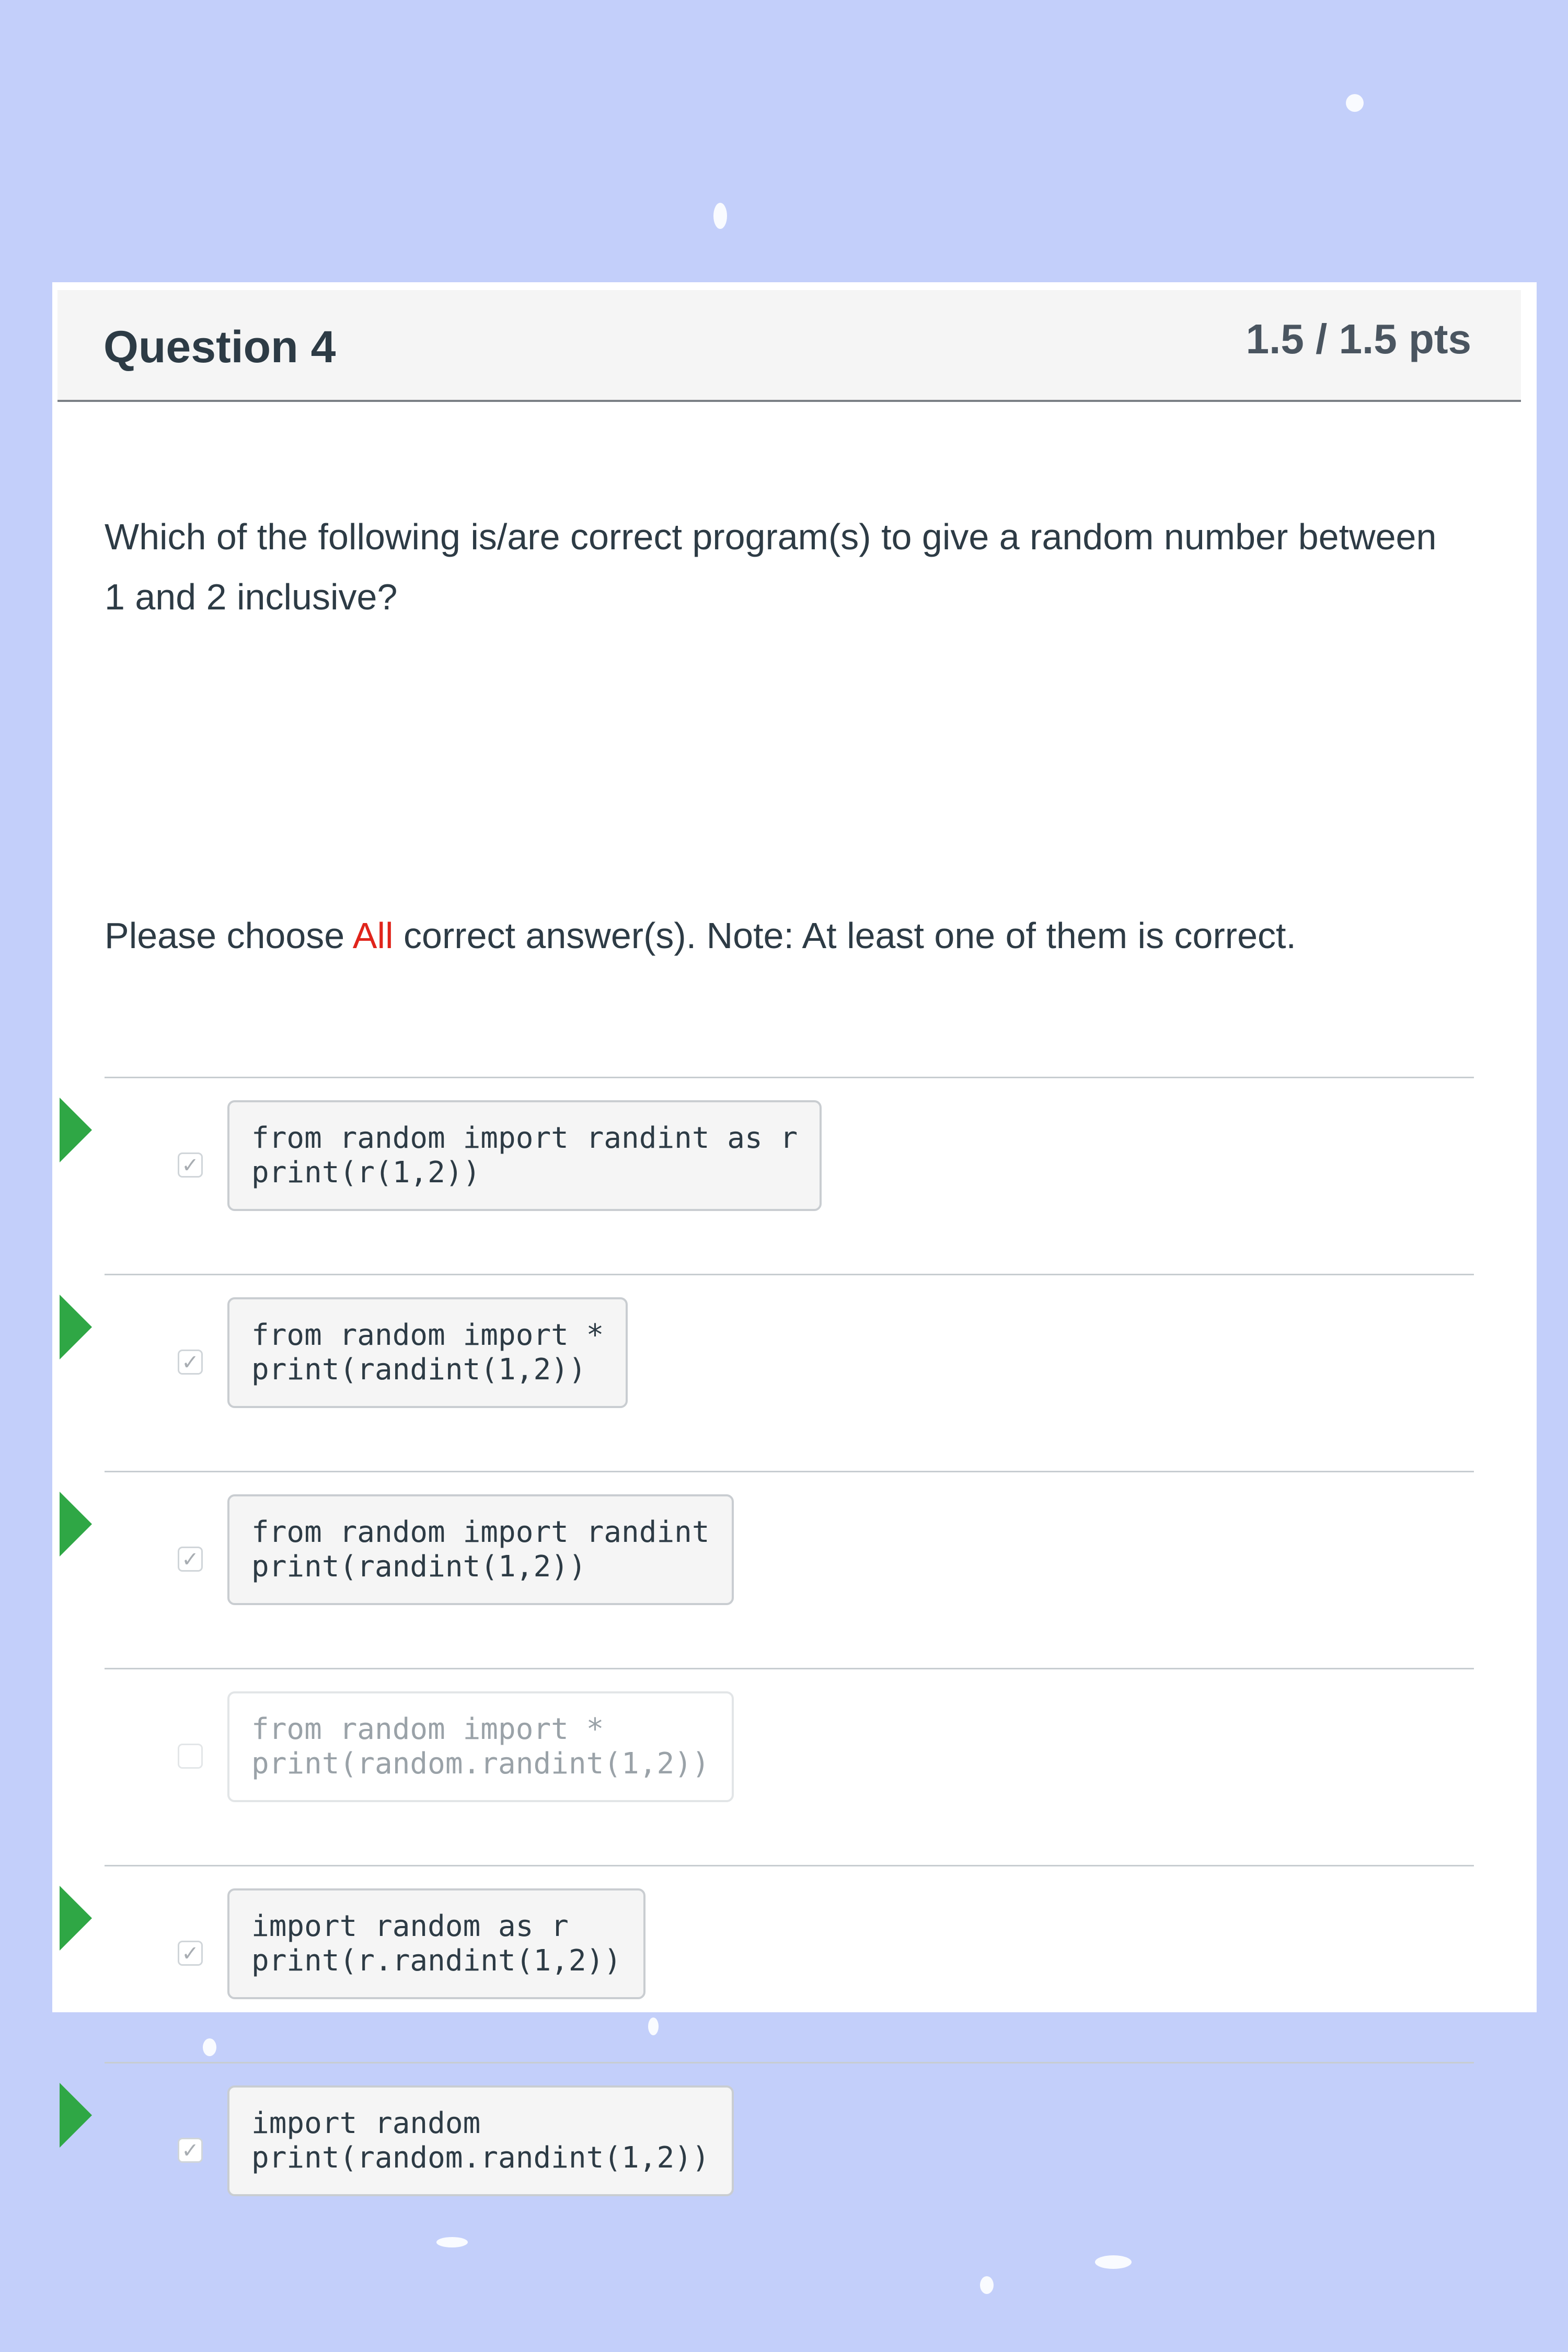 The width and height of the screenshot is (1568, 2352). What do you see at coordinates (1358, 339) in the screenshot?
I see `question-points: 1.5 / 1.5 pts` at bounding box center [1358, 339].